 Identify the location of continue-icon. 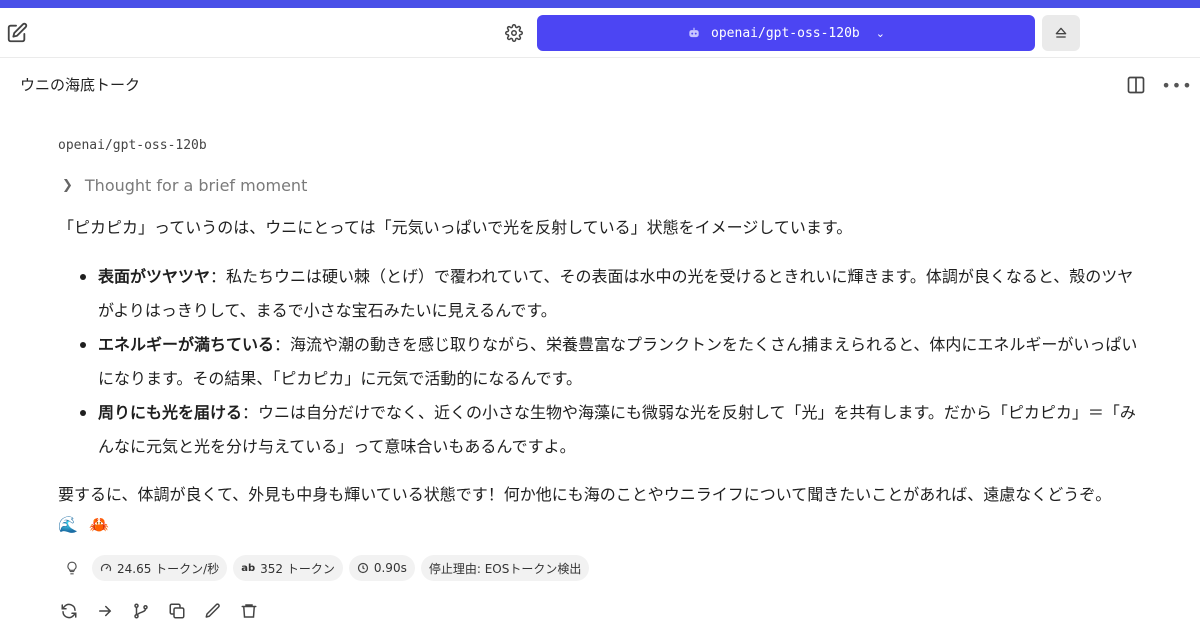
(105, 611).